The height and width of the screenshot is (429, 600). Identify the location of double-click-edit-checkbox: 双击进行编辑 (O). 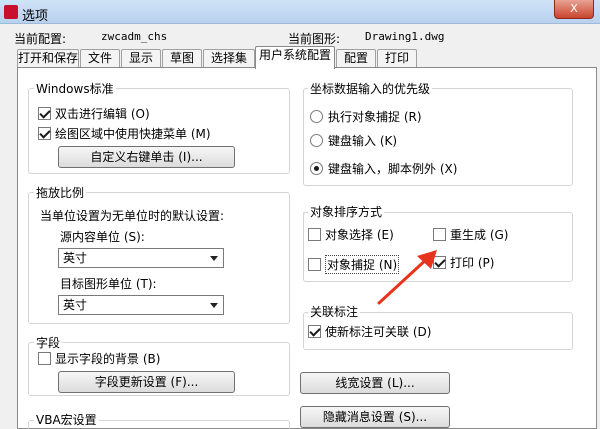
(94, 113).